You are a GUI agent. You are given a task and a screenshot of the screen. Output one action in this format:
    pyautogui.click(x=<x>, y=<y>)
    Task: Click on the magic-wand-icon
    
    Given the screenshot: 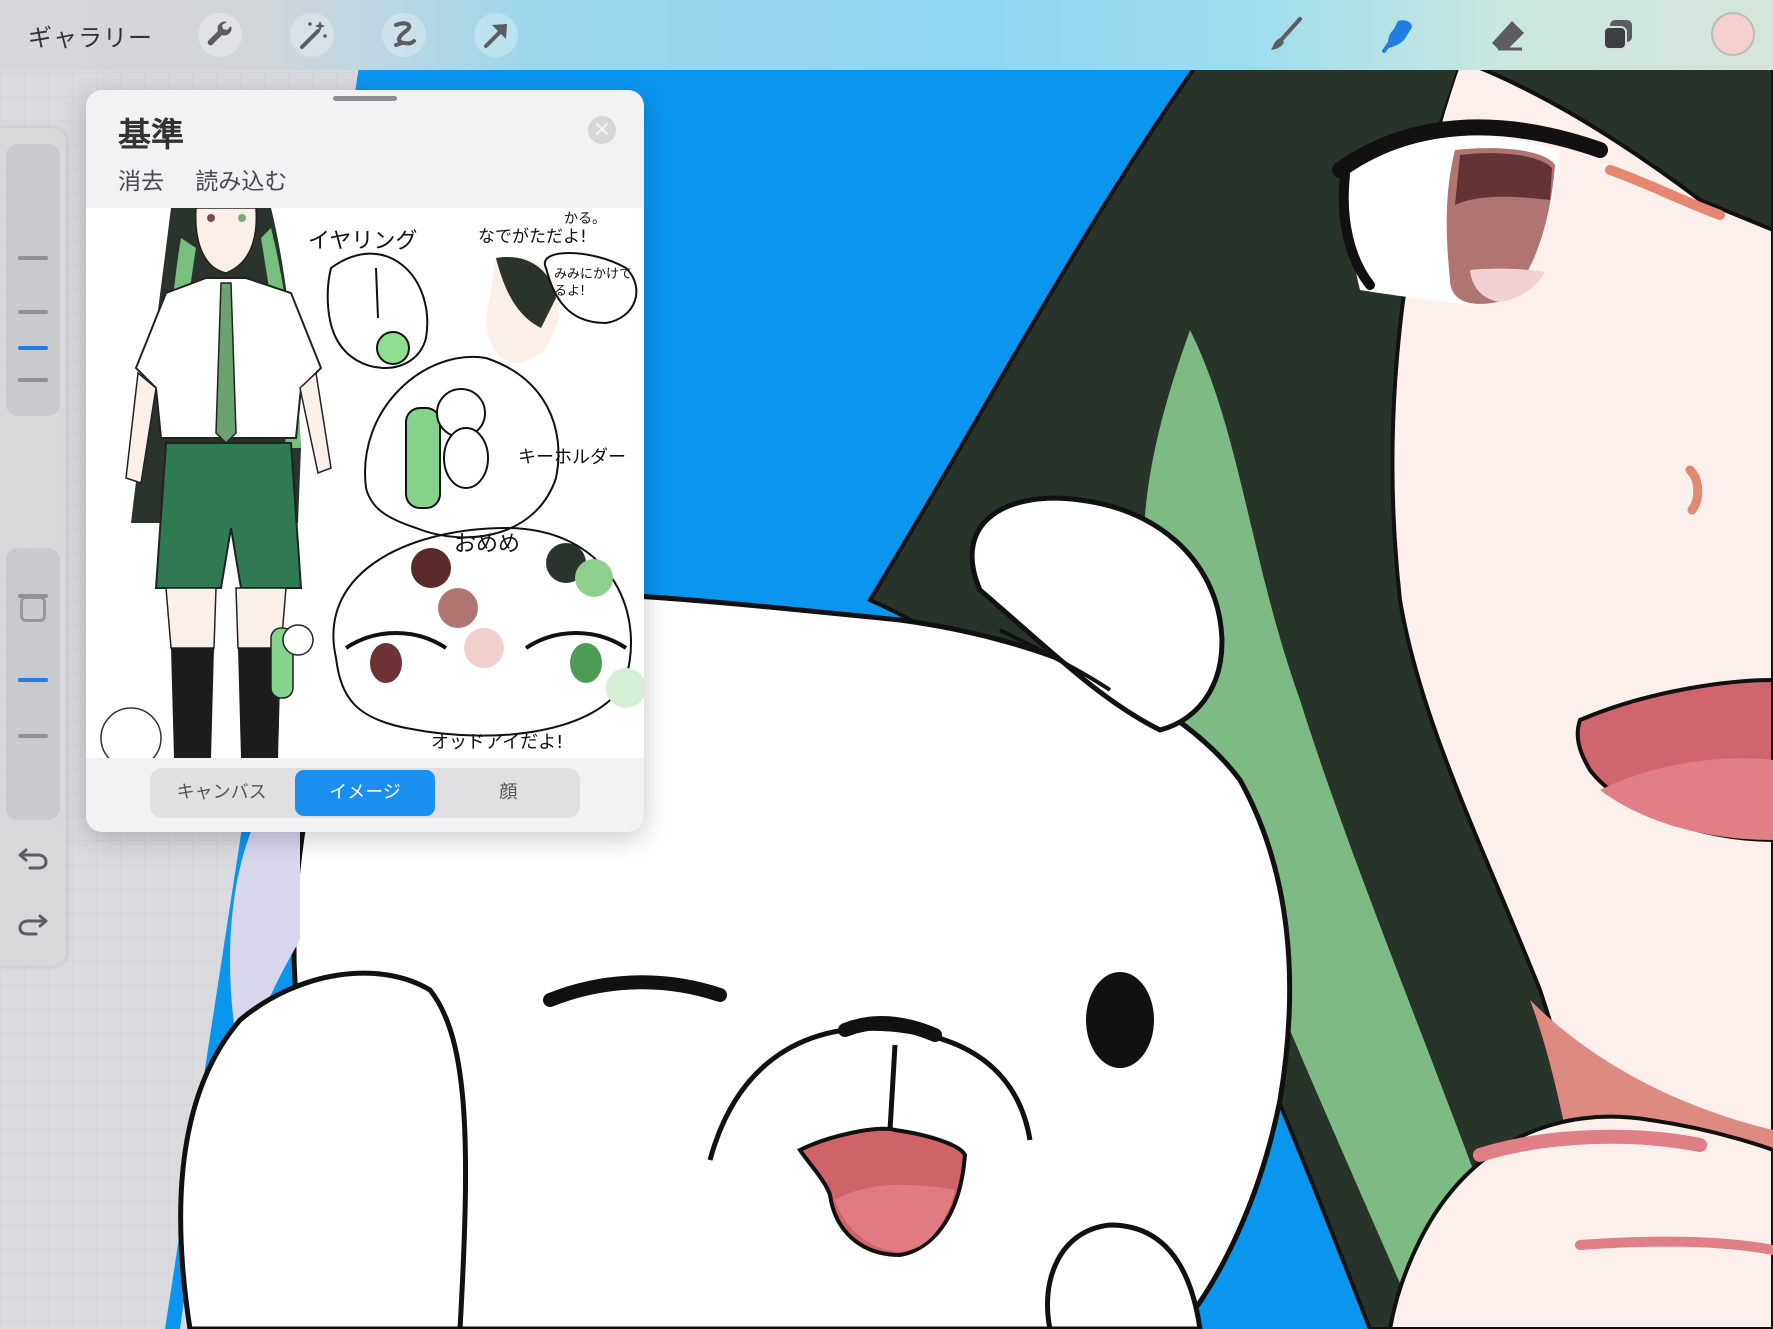 What is the action you would take?
    pyautogui.click(x=313, y=35)
    